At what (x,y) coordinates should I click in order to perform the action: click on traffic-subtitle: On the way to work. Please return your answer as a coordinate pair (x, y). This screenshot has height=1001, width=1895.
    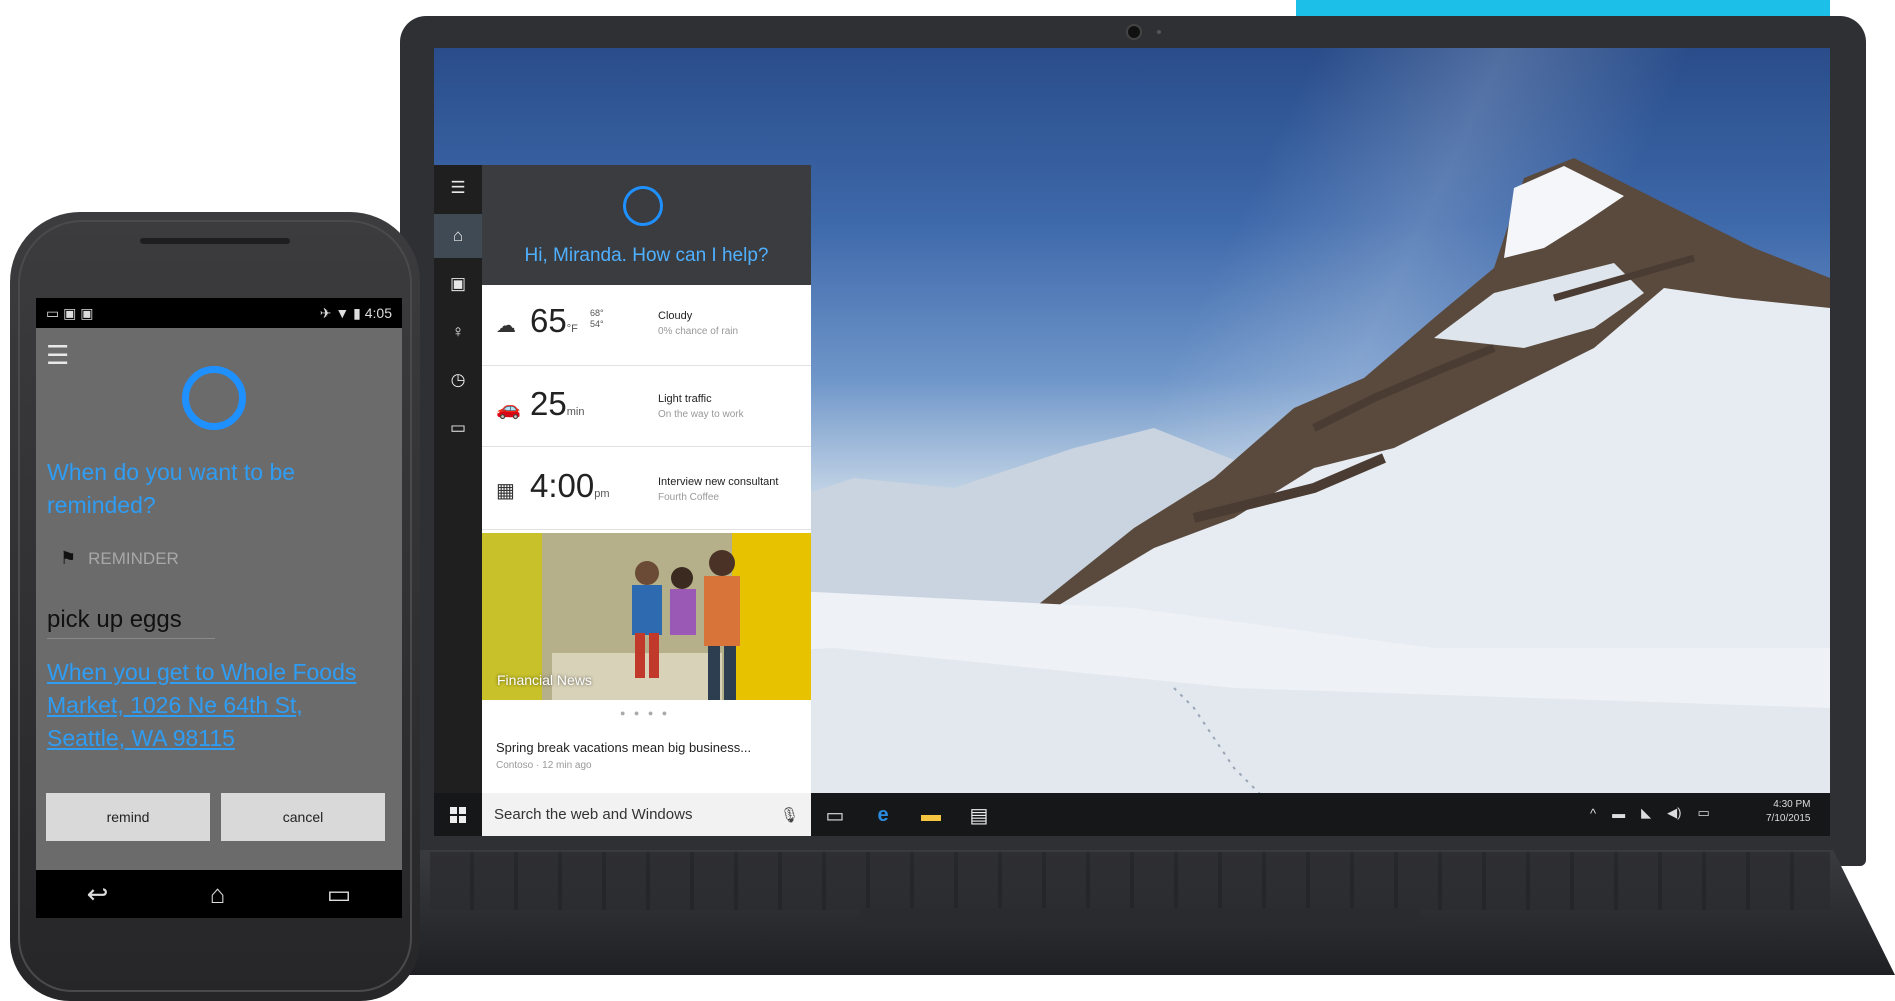
    Looking at the image, I should click on (701, 414).